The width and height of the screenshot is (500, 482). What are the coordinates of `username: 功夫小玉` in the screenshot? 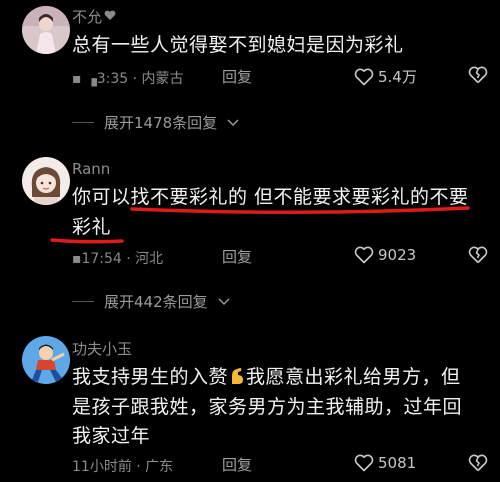 It's located at (102, 348).